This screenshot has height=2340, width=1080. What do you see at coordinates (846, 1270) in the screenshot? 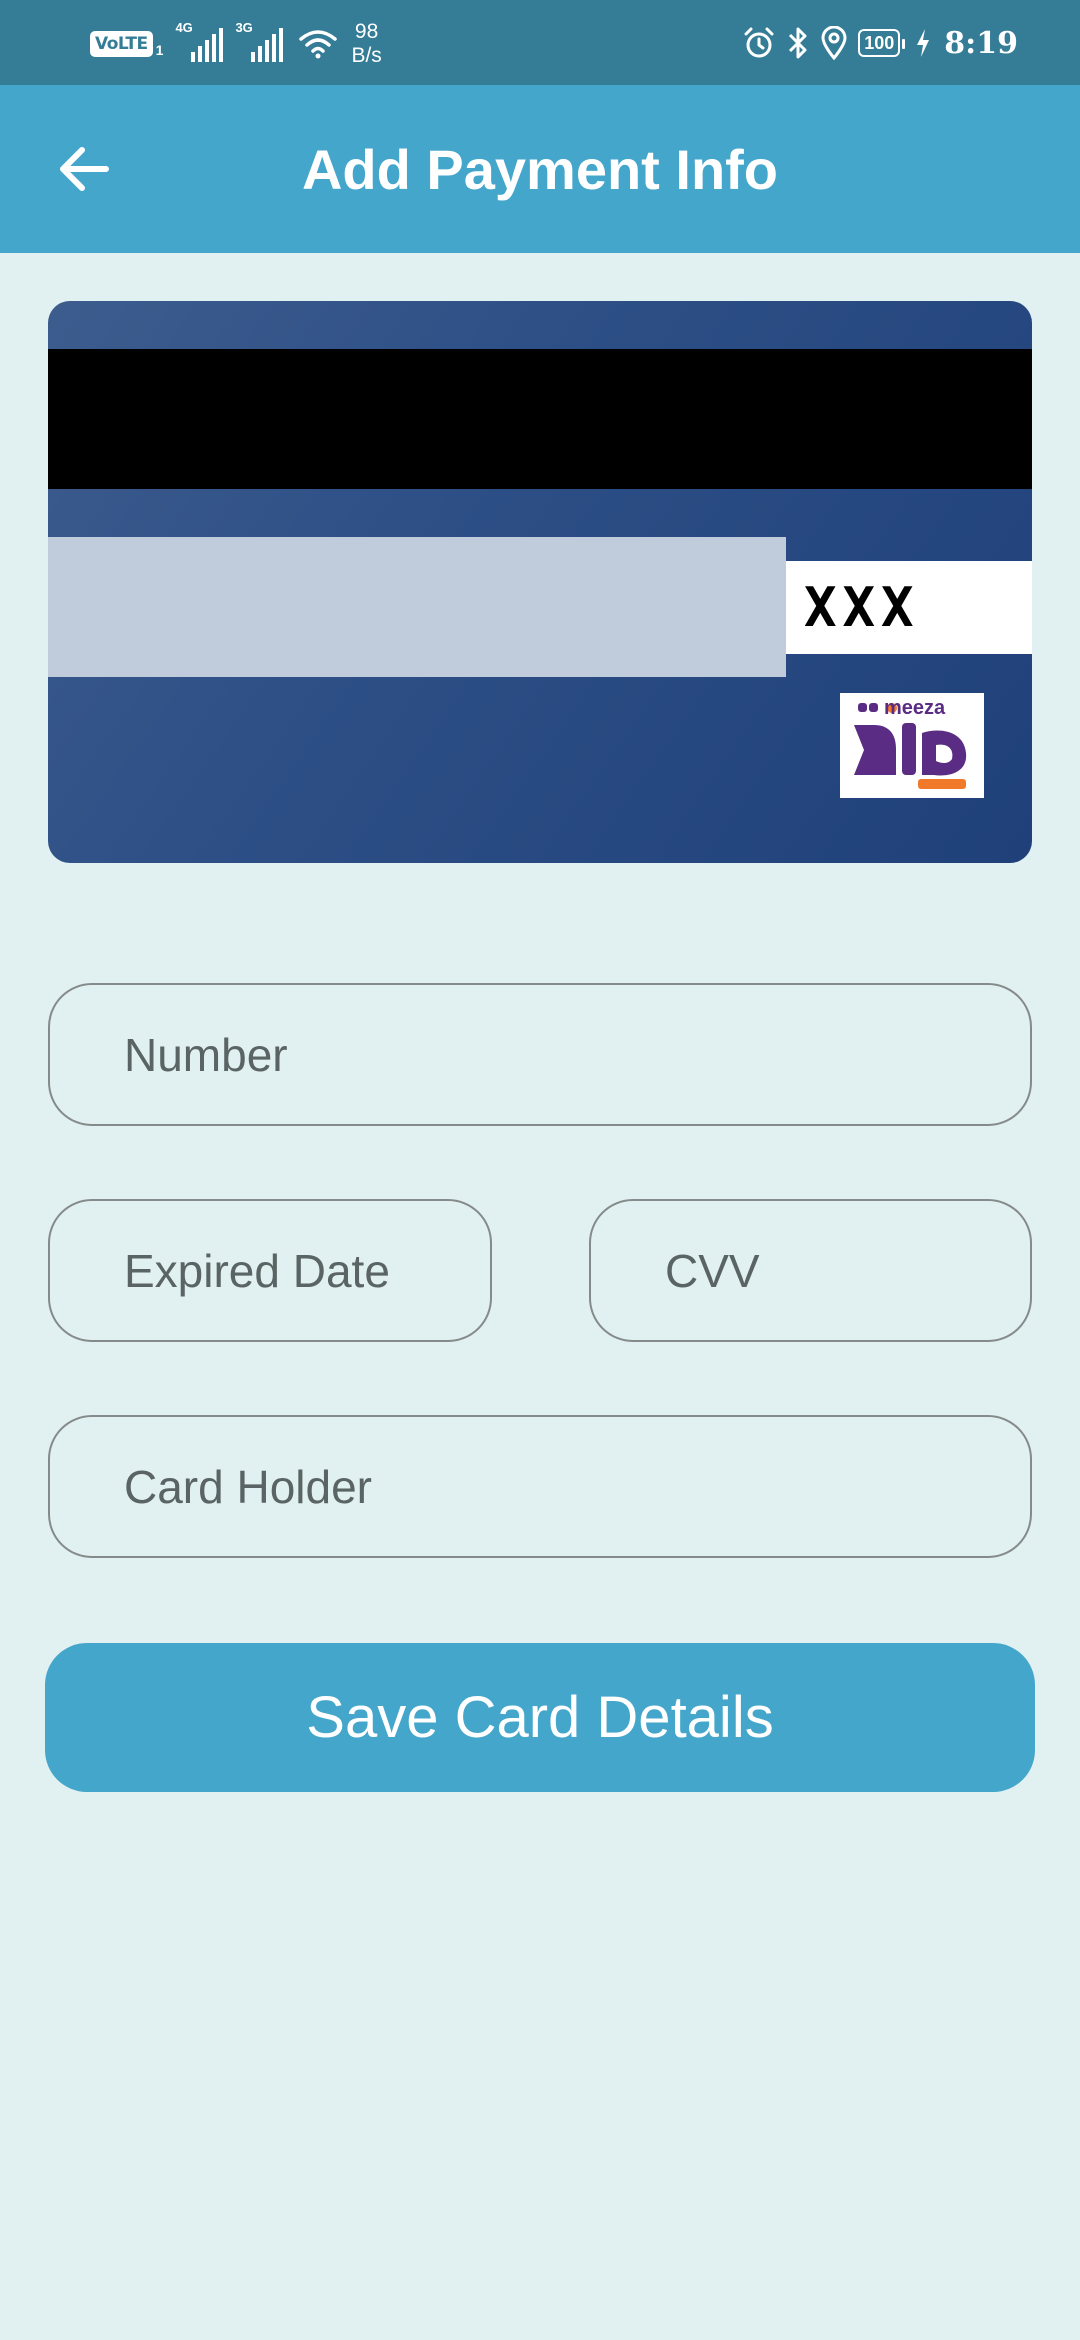
I see `cvv-input` at bounding box center [846, 1270].